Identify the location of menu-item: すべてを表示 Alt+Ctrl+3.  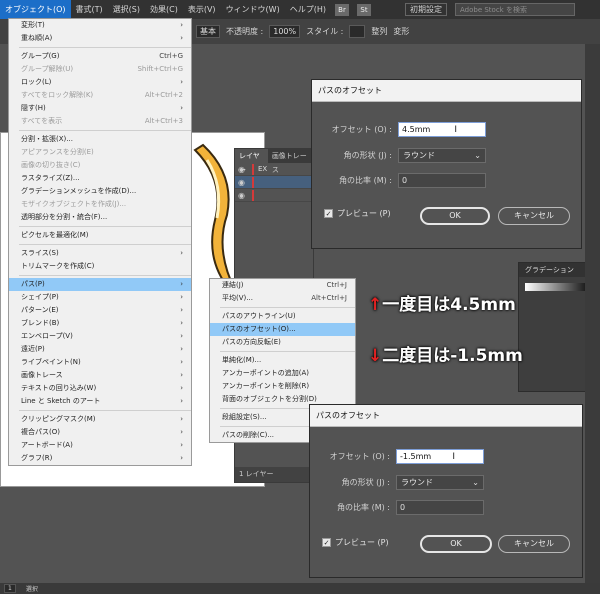
(100, 121).